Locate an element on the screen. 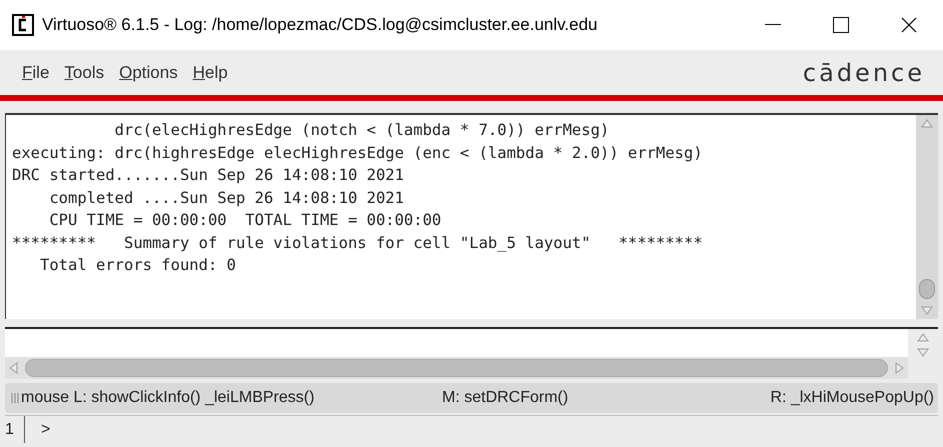  menu-item: File is located at coordinates (36, 73).